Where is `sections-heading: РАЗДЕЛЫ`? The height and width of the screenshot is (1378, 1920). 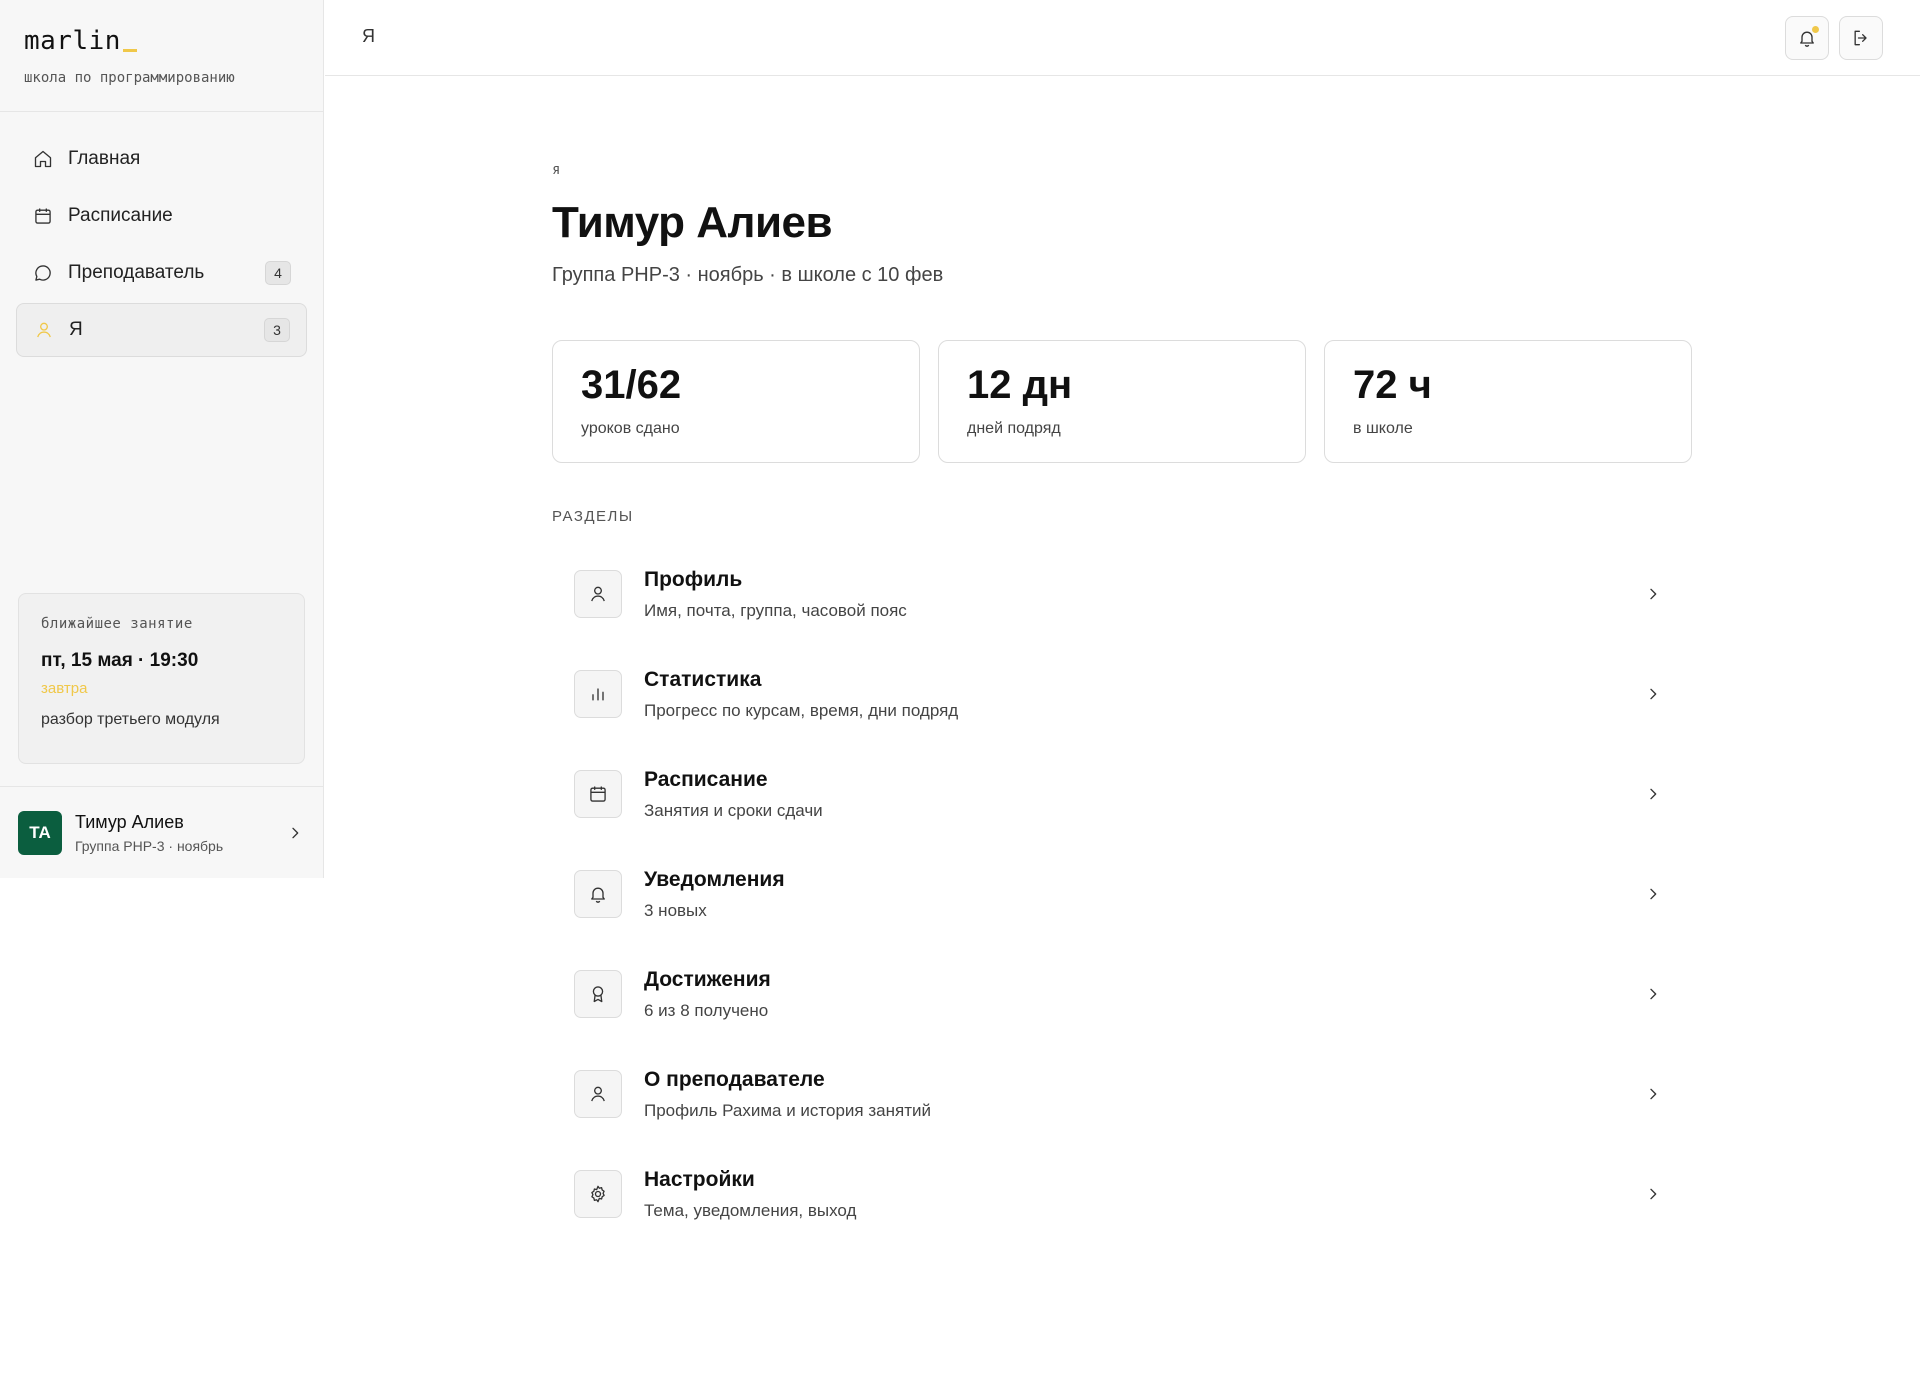
sections-heading: РАЗДЕЛЫ is located at coordinates (593, 516).